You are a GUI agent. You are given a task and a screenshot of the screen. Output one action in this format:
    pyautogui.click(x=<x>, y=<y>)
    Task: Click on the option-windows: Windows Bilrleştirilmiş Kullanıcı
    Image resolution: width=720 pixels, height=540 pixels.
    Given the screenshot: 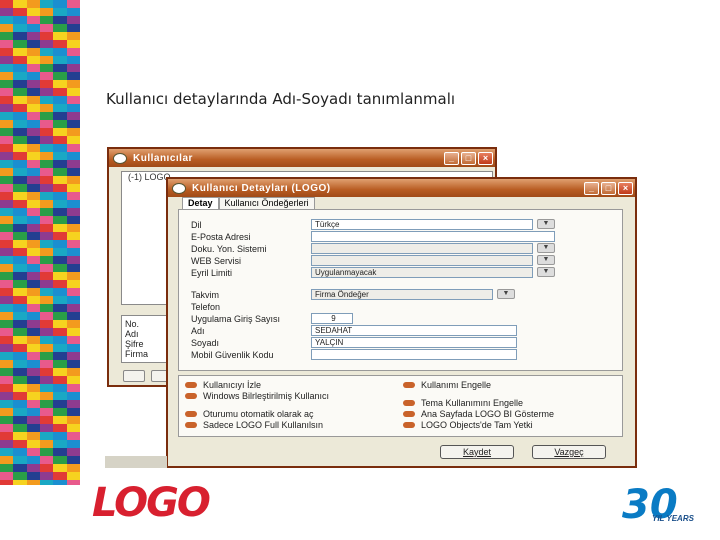 What is the action you would take?
    pyautogui.click(x=257, y=396)
    